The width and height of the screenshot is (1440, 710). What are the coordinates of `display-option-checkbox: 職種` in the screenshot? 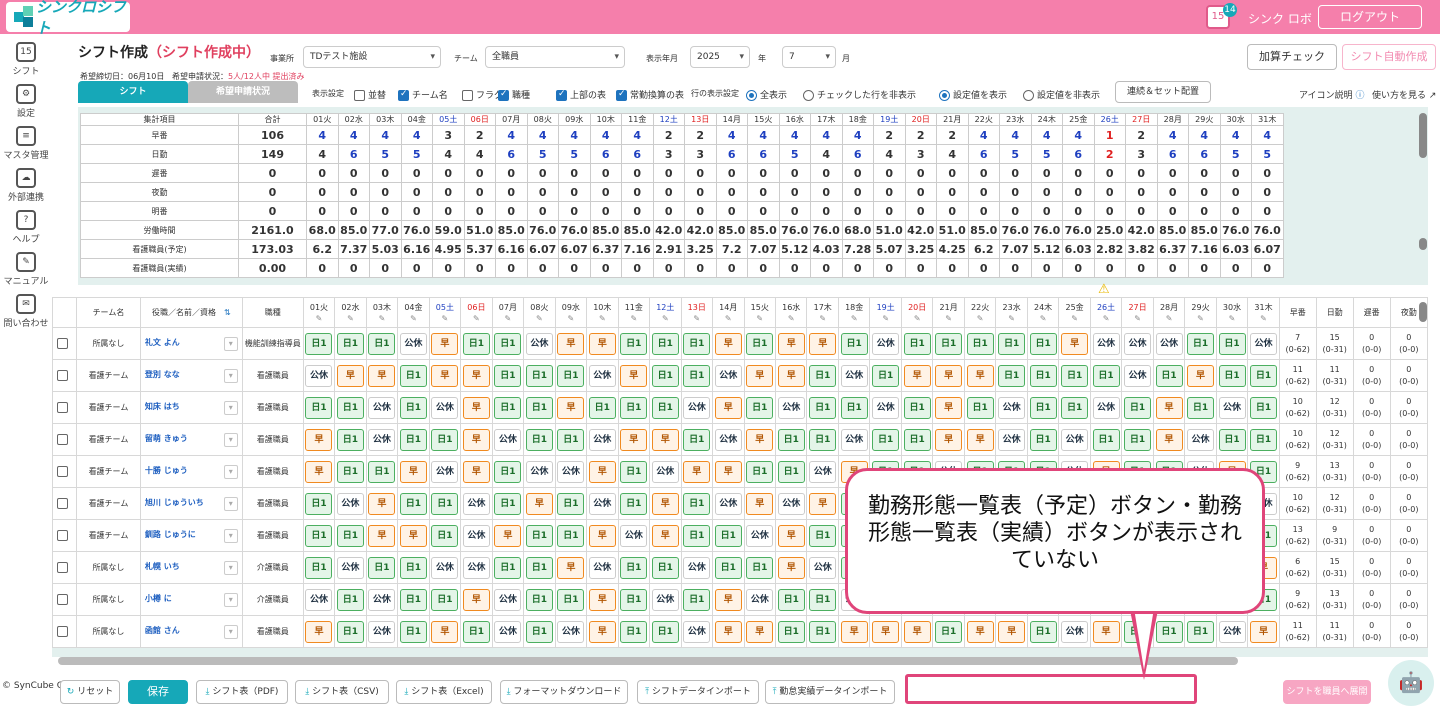 It's located at (514, 94).